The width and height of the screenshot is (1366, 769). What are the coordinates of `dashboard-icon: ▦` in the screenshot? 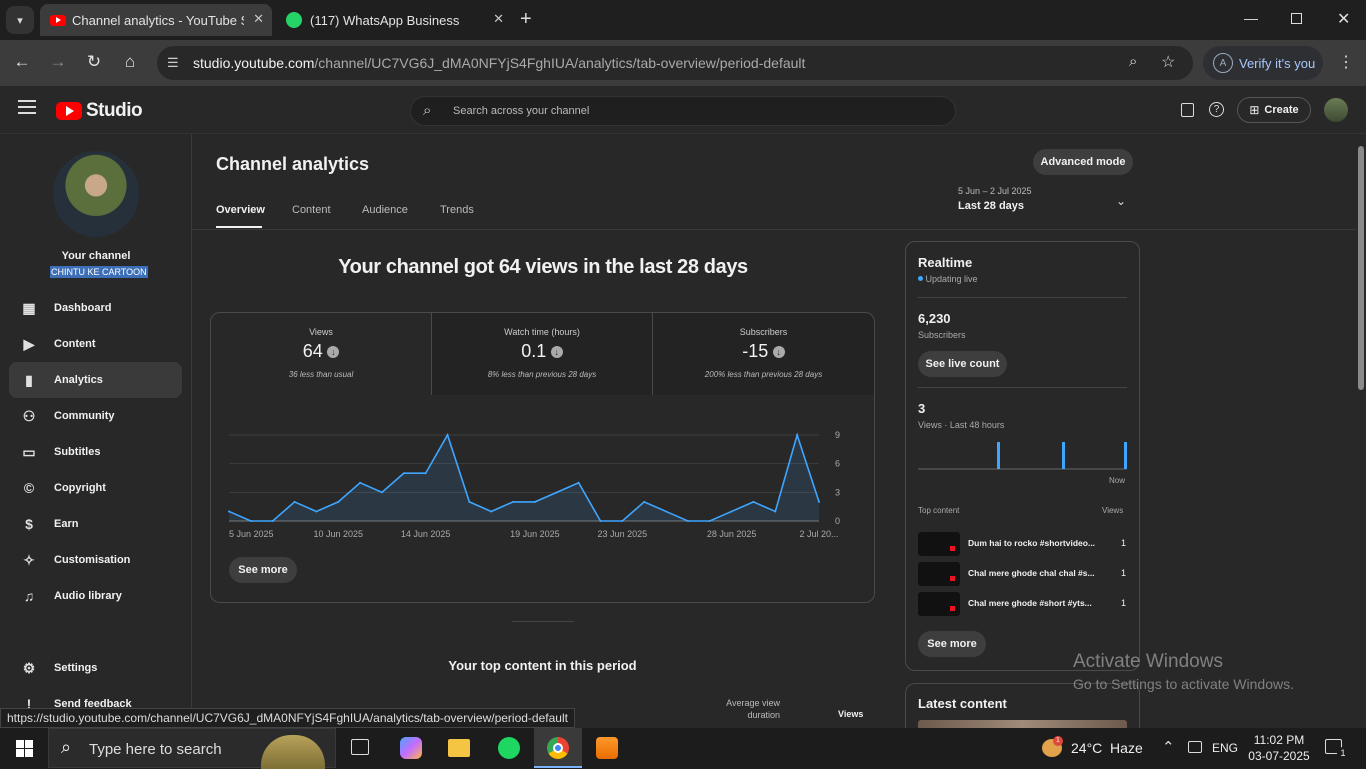 It's located at (29, 307).